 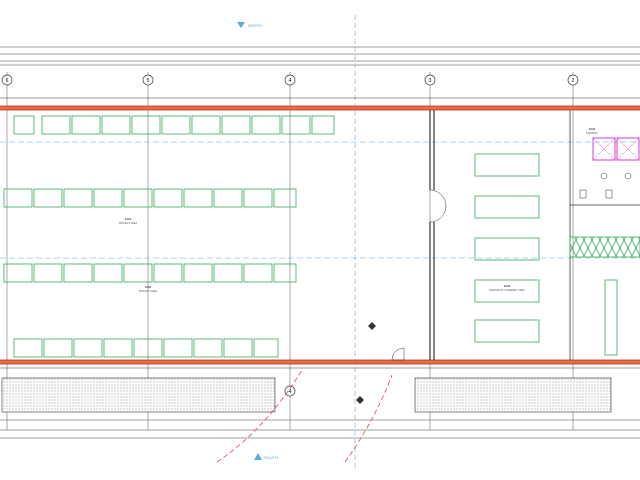 I want to click on sanitary-fixtures, so click(x=609, y=168).